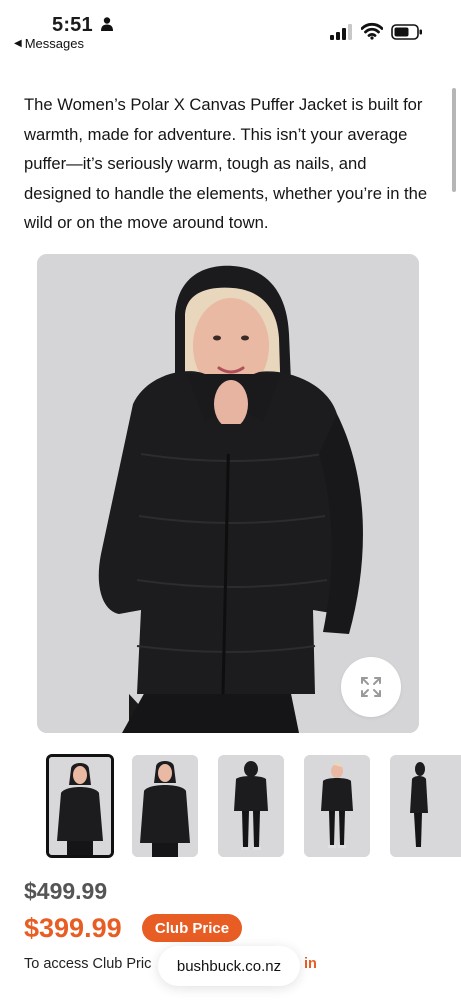 The width and height of the screenshot is (461, 1000). Describe the element at coordinates (454, 140) in the screenshot. I see `scrollbar` at that location.